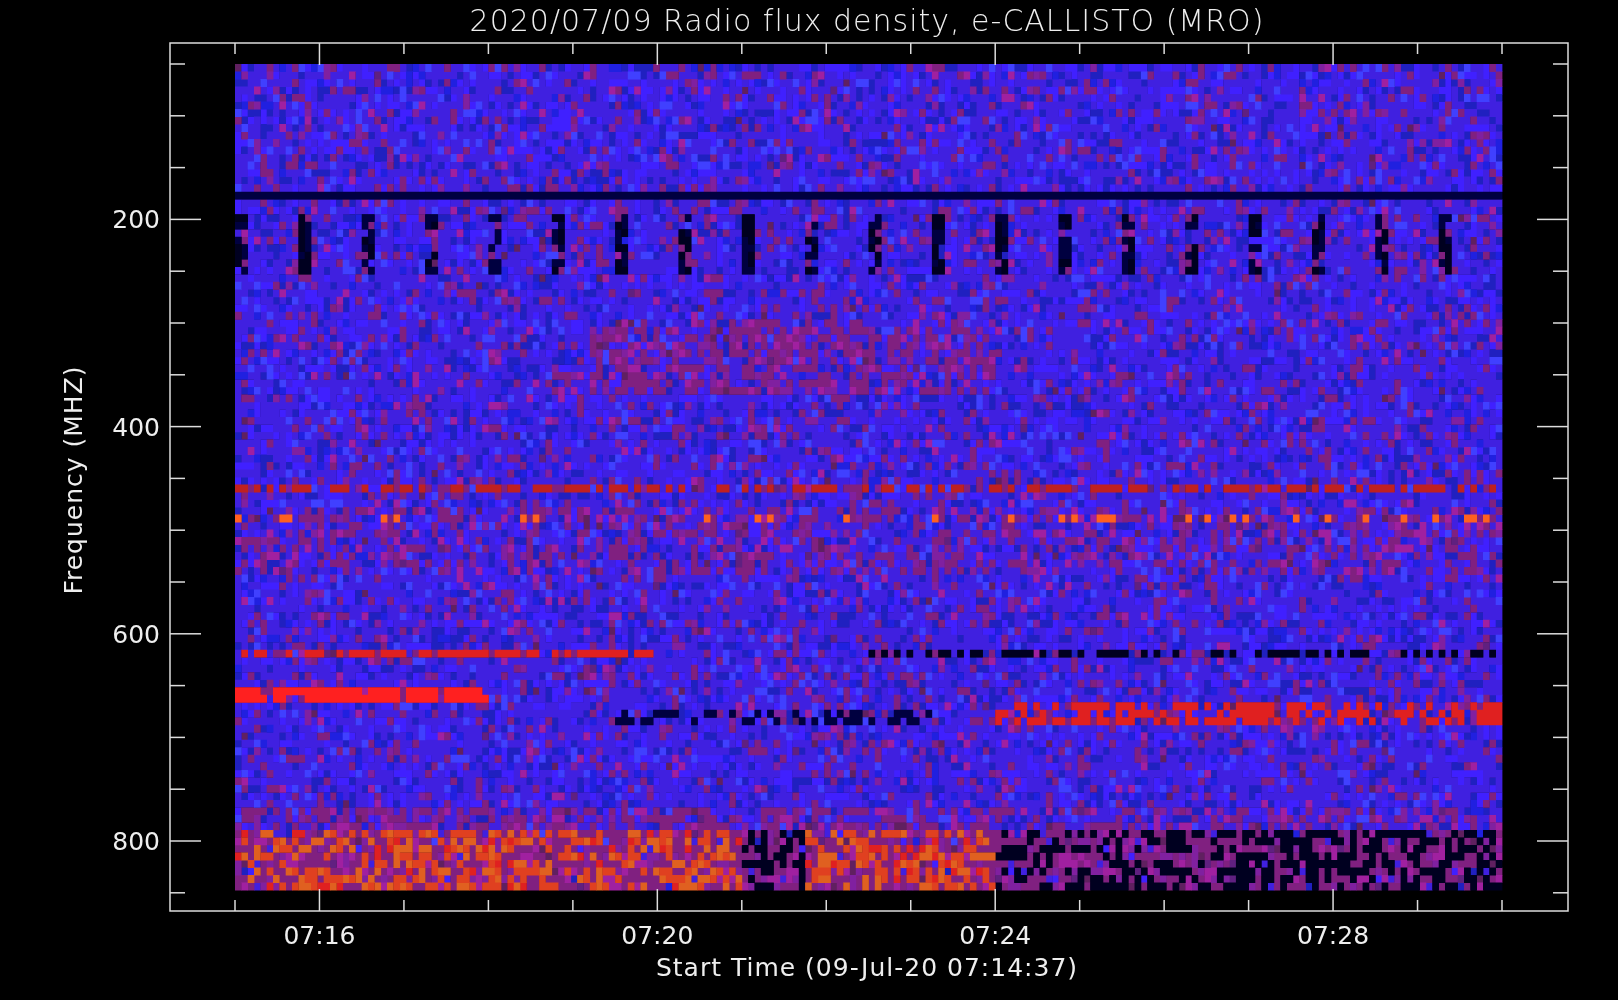 This screenshot has height=1000, width=1618. Describe the element at coordinates (657, 935) in the screenshot. I see `x-tick-label: 07:20` at that location.